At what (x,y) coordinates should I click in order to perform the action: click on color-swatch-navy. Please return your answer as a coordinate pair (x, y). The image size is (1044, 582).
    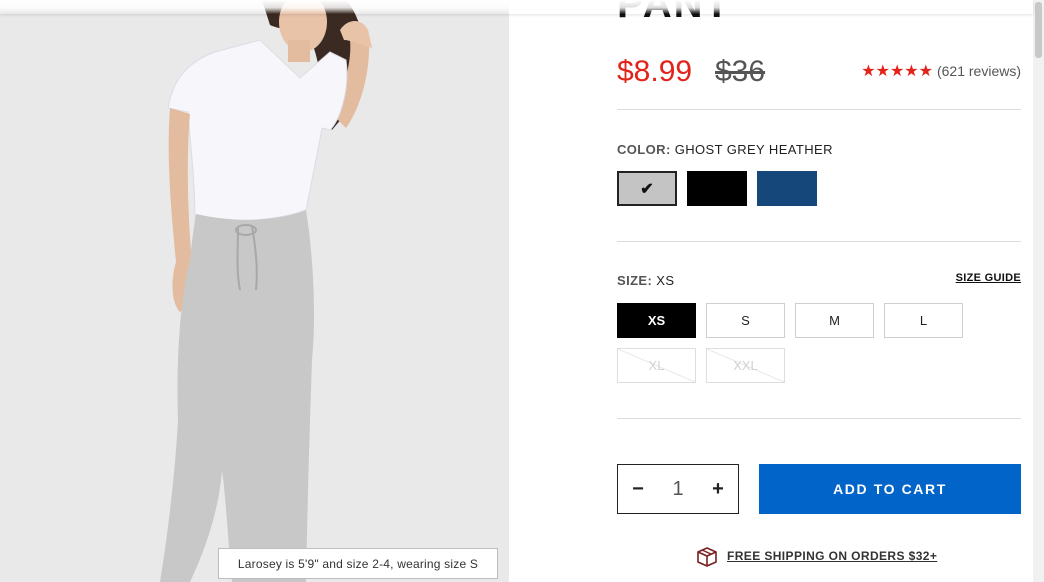
    Looking at the image, I should click on (787, 188).